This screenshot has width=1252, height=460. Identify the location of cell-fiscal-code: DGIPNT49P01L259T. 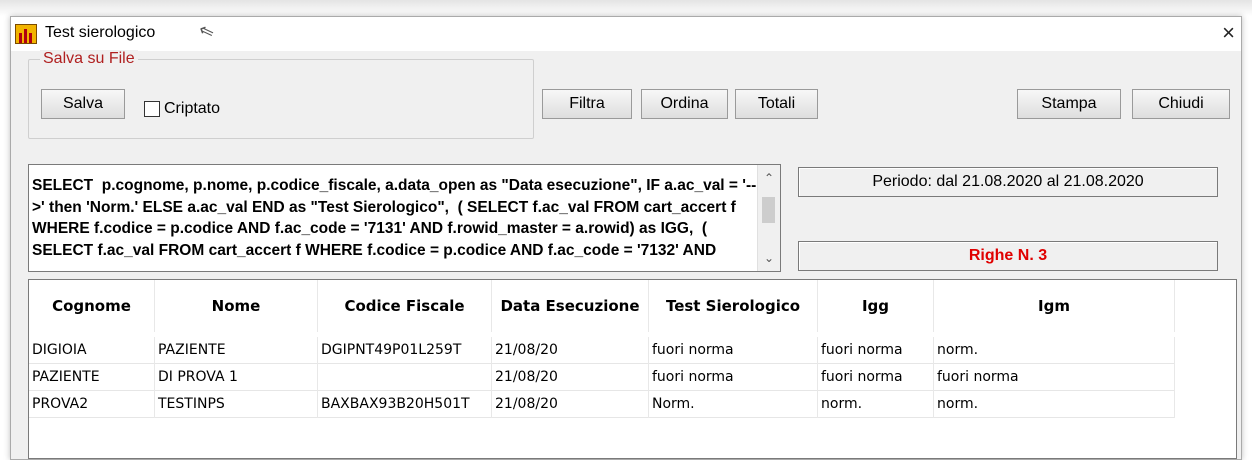
(405, 350).